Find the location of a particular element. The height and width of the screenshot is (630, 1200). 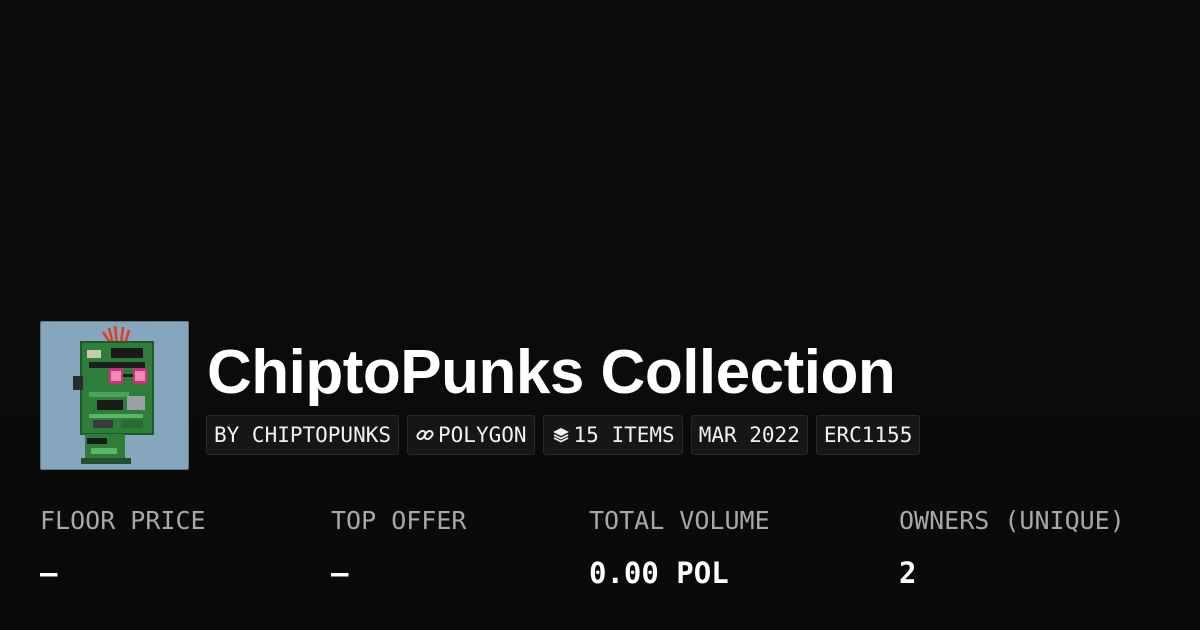

chain-tag-label: POLYGON is located at coordinates (482, 435).